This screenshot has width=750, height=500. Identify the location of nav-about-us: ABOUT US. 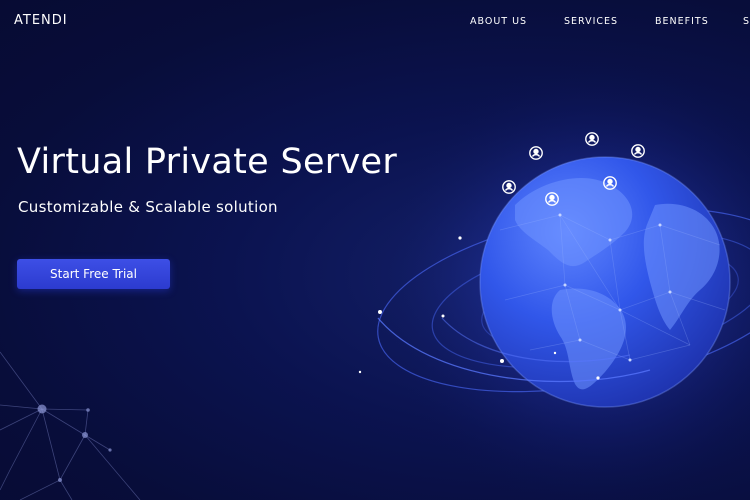
(498, 21).